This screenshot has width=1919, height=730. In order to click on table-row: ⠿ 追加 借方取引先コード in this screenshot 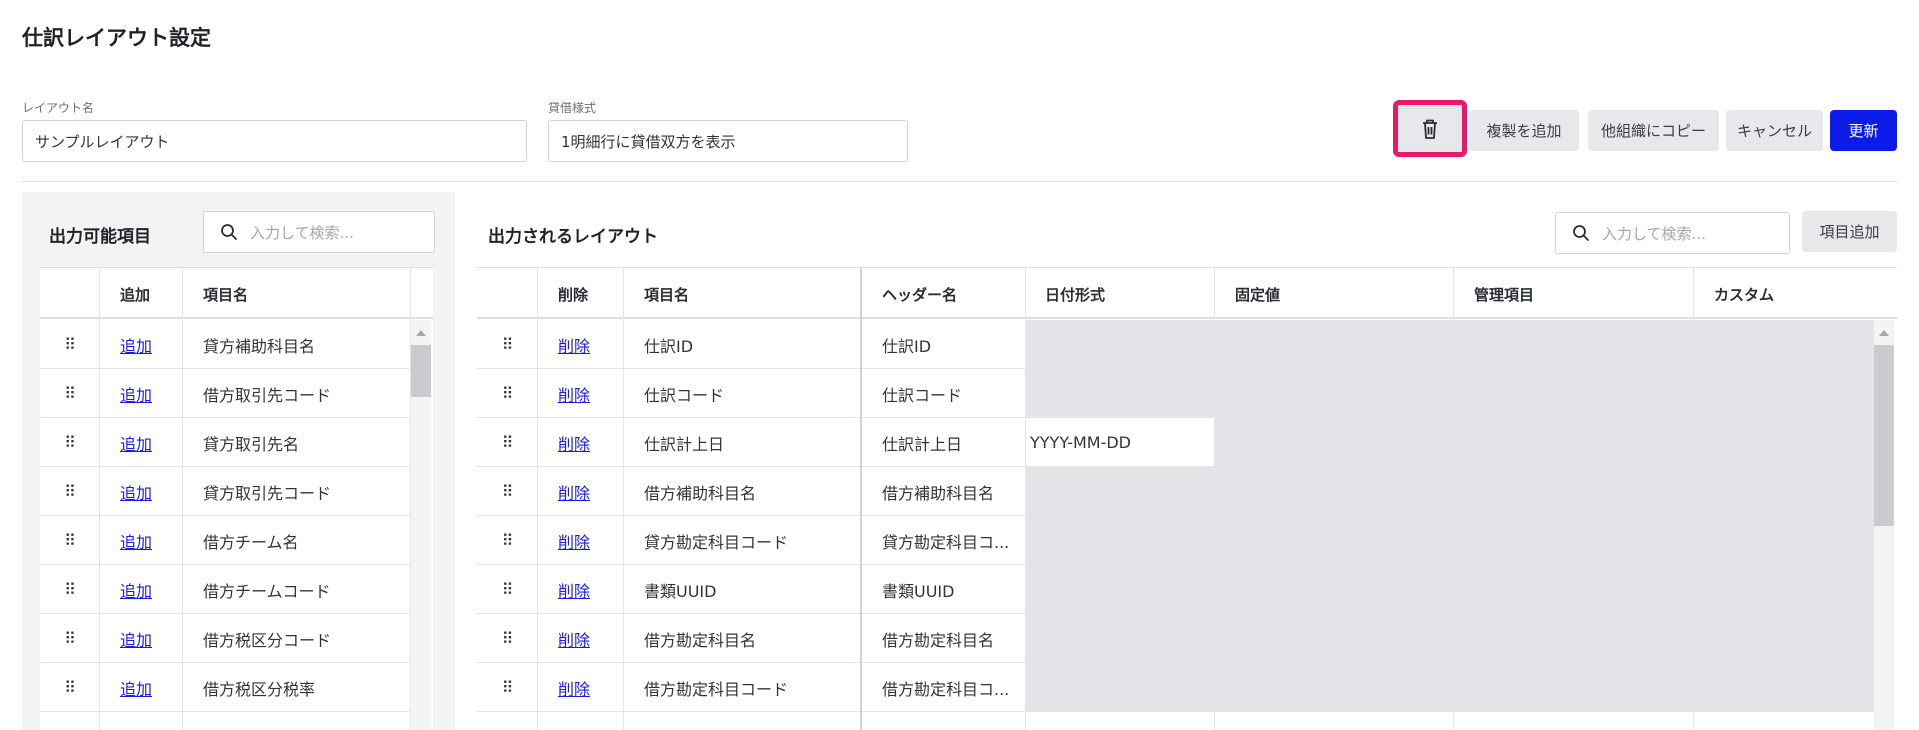, I will do `click(225, 393)`.